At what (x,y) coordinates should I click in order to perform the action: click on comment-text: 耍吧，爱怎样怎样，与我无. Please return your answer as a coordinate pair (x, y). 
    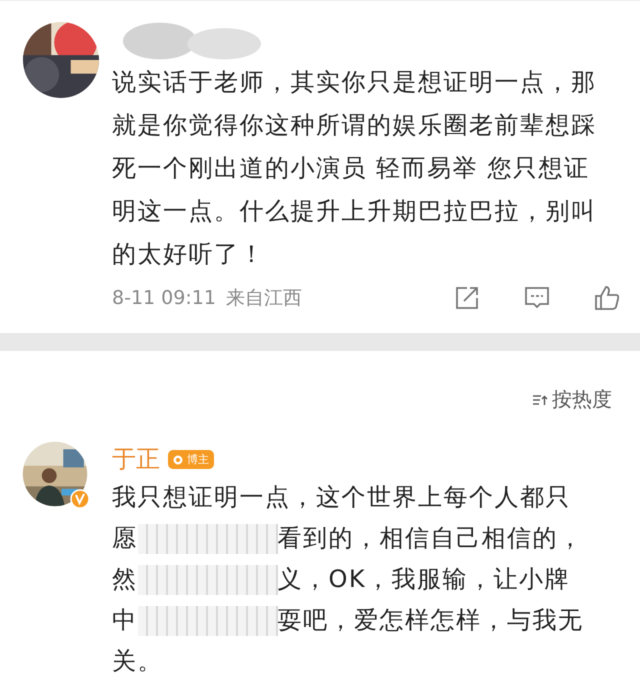
    Looking at the image, I should click on (431, 620).